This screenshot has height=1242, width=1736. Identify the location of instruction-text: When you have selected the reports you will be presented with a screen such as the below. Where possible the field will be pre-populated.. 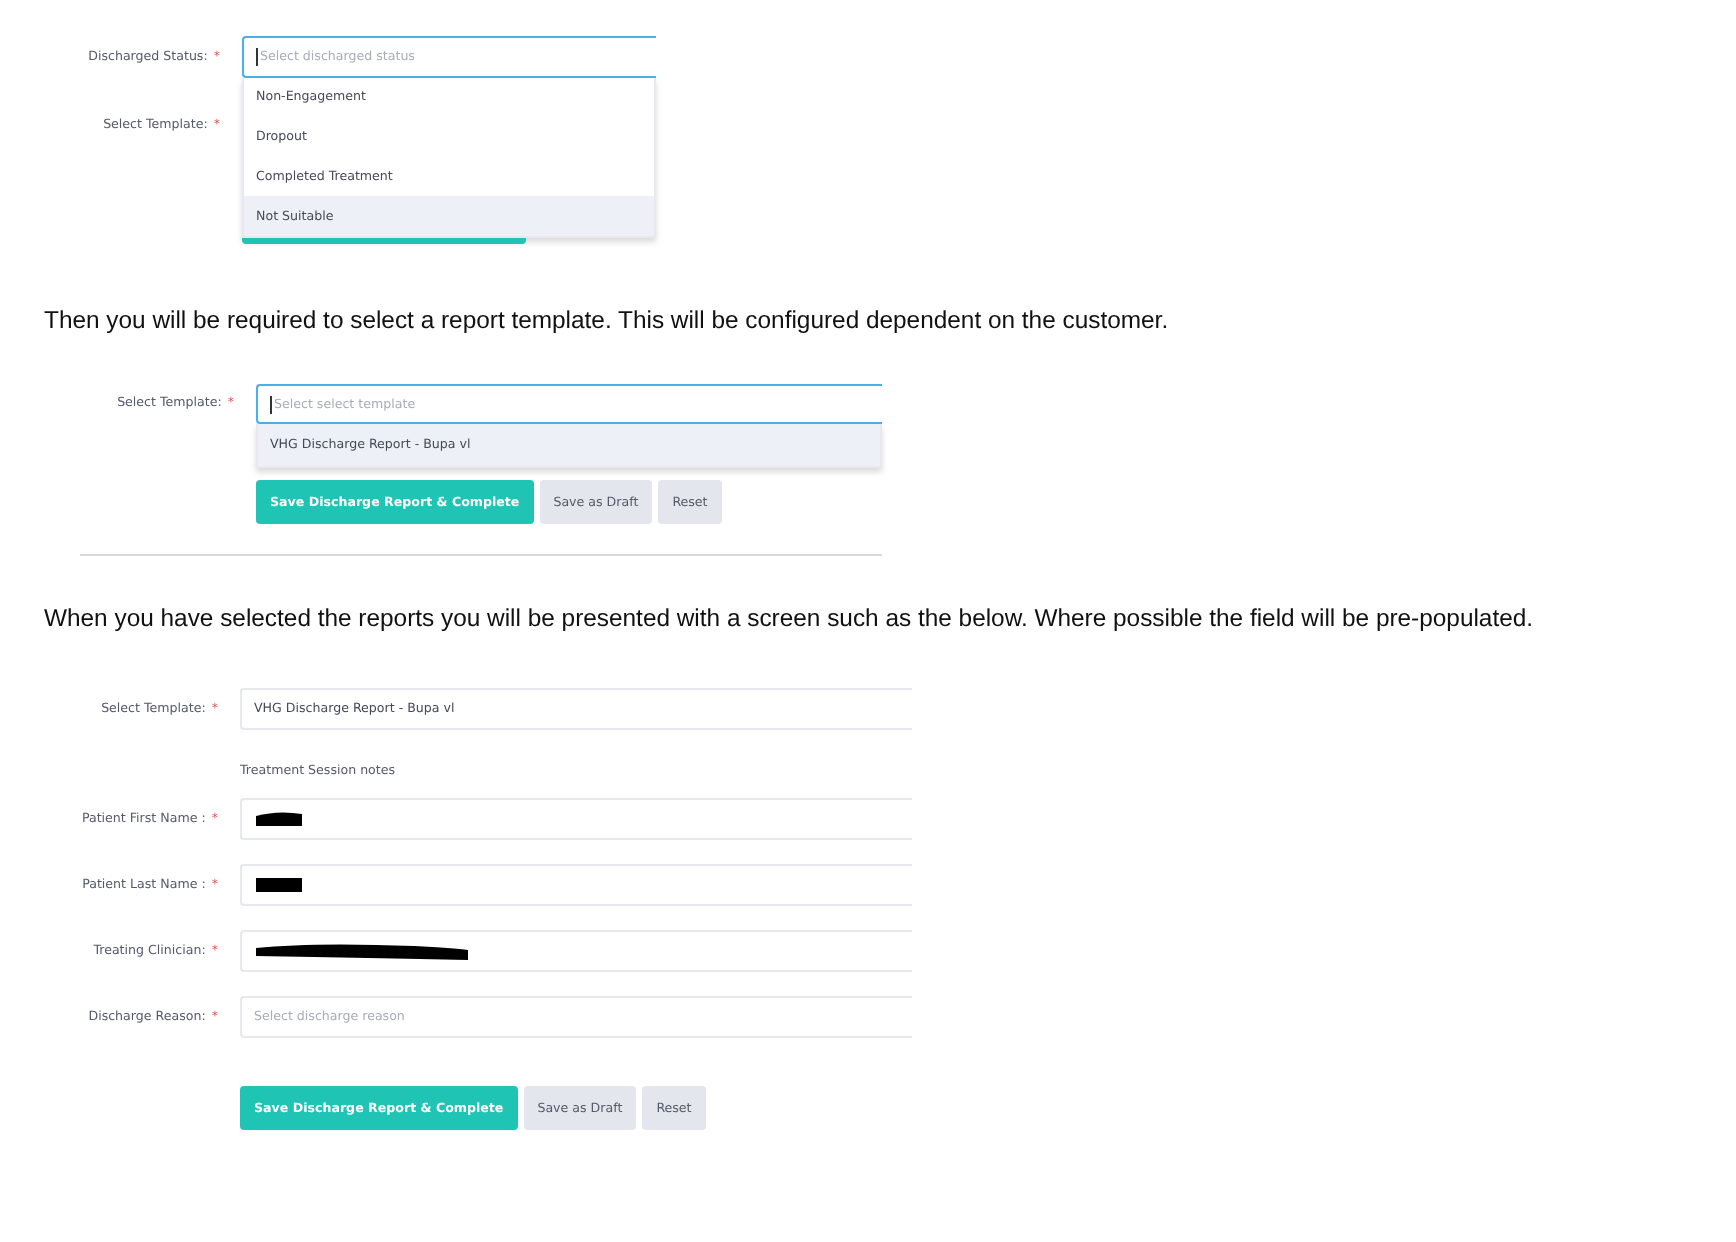
(790, 618).